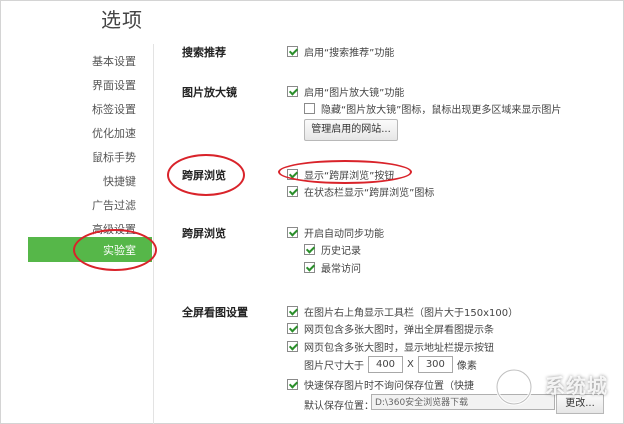 This screenshot has height=424, width=624. I want to click on option-label: 快速保存图片时不询问保存位置（快捷, so click(389, 386).